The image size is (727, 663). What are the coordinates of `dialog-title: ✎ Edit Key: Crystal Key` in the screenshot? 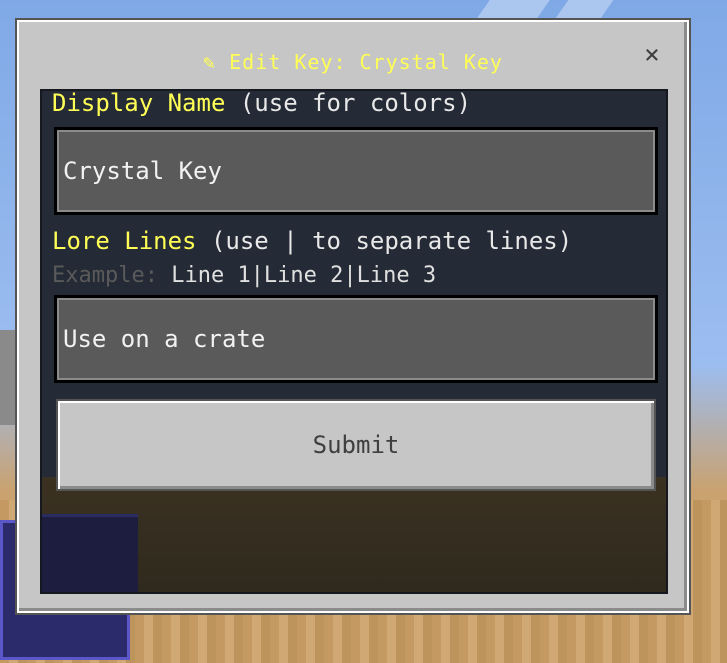 It's located at (353, 62).